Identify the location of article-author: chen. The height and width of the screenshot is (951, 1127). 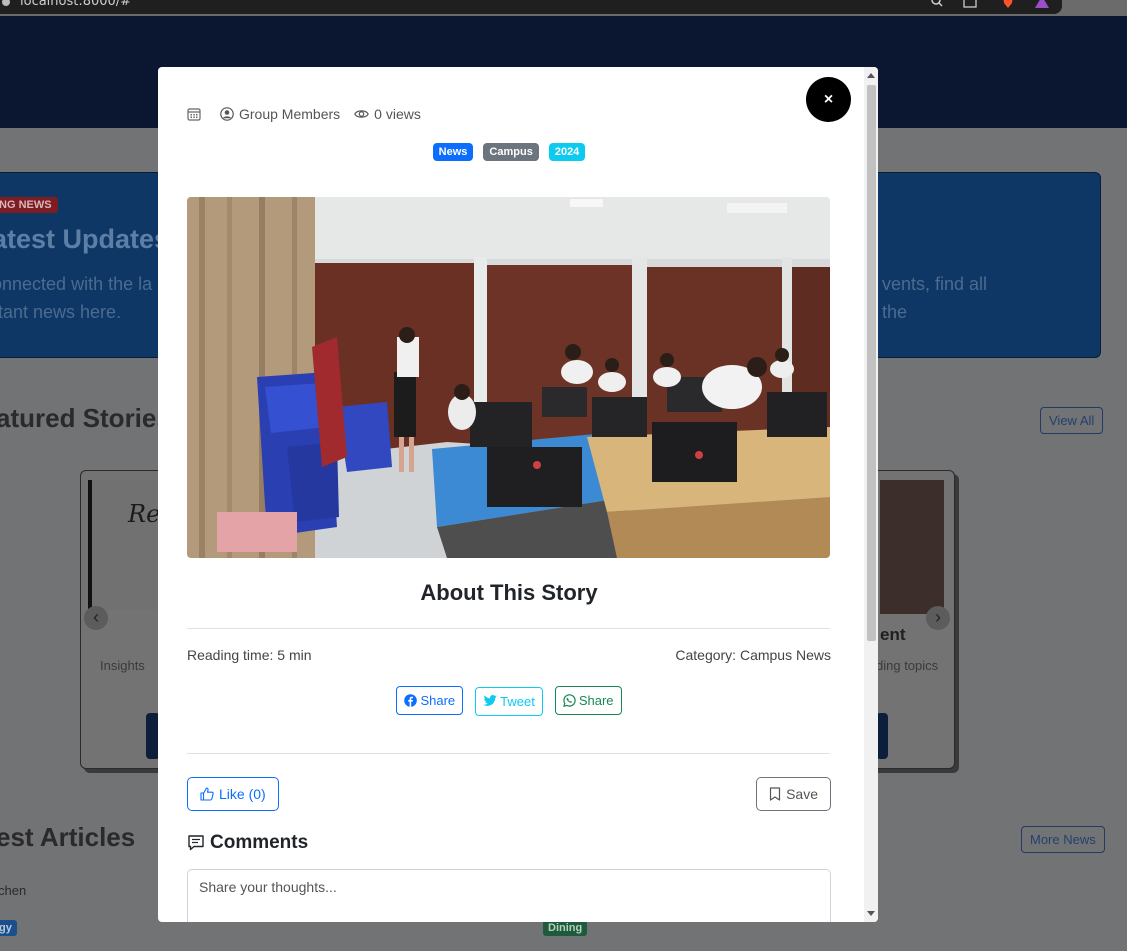
(13, 890).